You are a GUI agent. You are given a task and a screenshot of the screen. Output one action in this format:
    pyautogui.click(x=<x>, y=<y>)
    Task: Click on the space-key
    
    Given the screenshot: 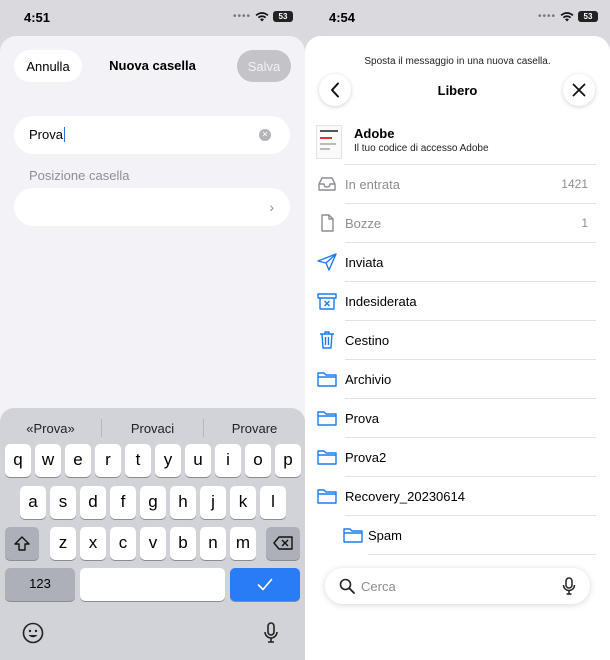 What is the action you would take?
    pyautogui.click(x=152, y=584)
    